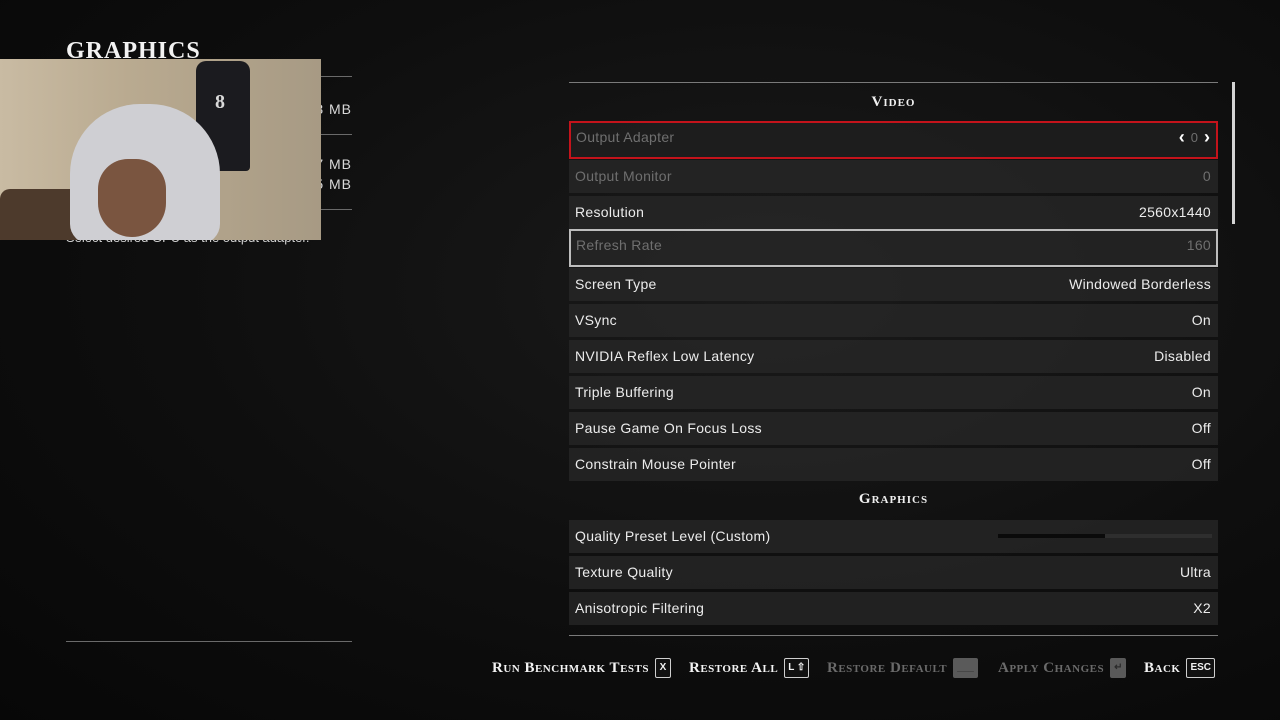 Image resolution: width=1280 pixels, height=720 pixels. I want to click on setting-label: Refresh Rate, so click(619, 245).